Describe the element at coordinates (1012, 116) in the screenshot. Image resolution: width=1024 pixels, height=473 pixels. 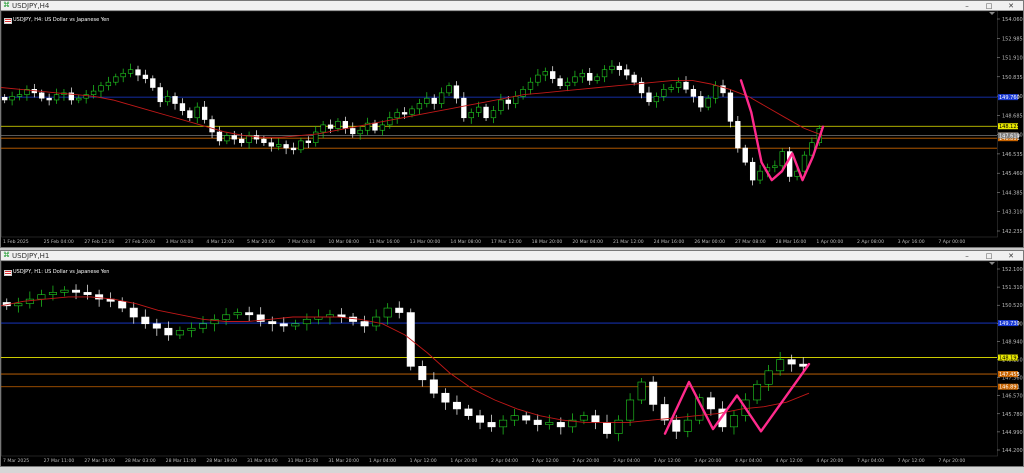
I see `price-tick-label: 148.685` at that location.